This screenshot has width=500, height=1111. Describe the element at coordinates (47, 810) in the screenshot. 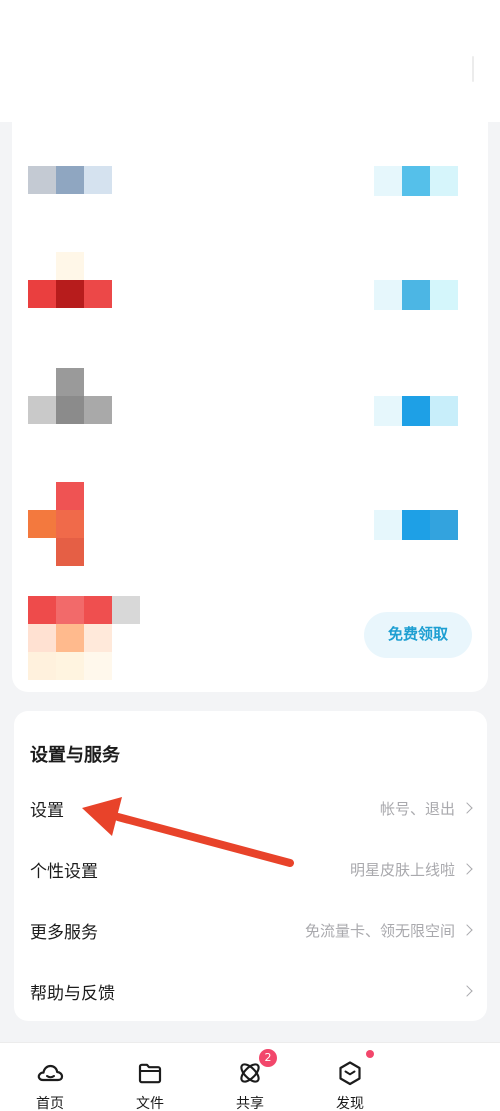

I see `menu-item-label: 设置` at that location.